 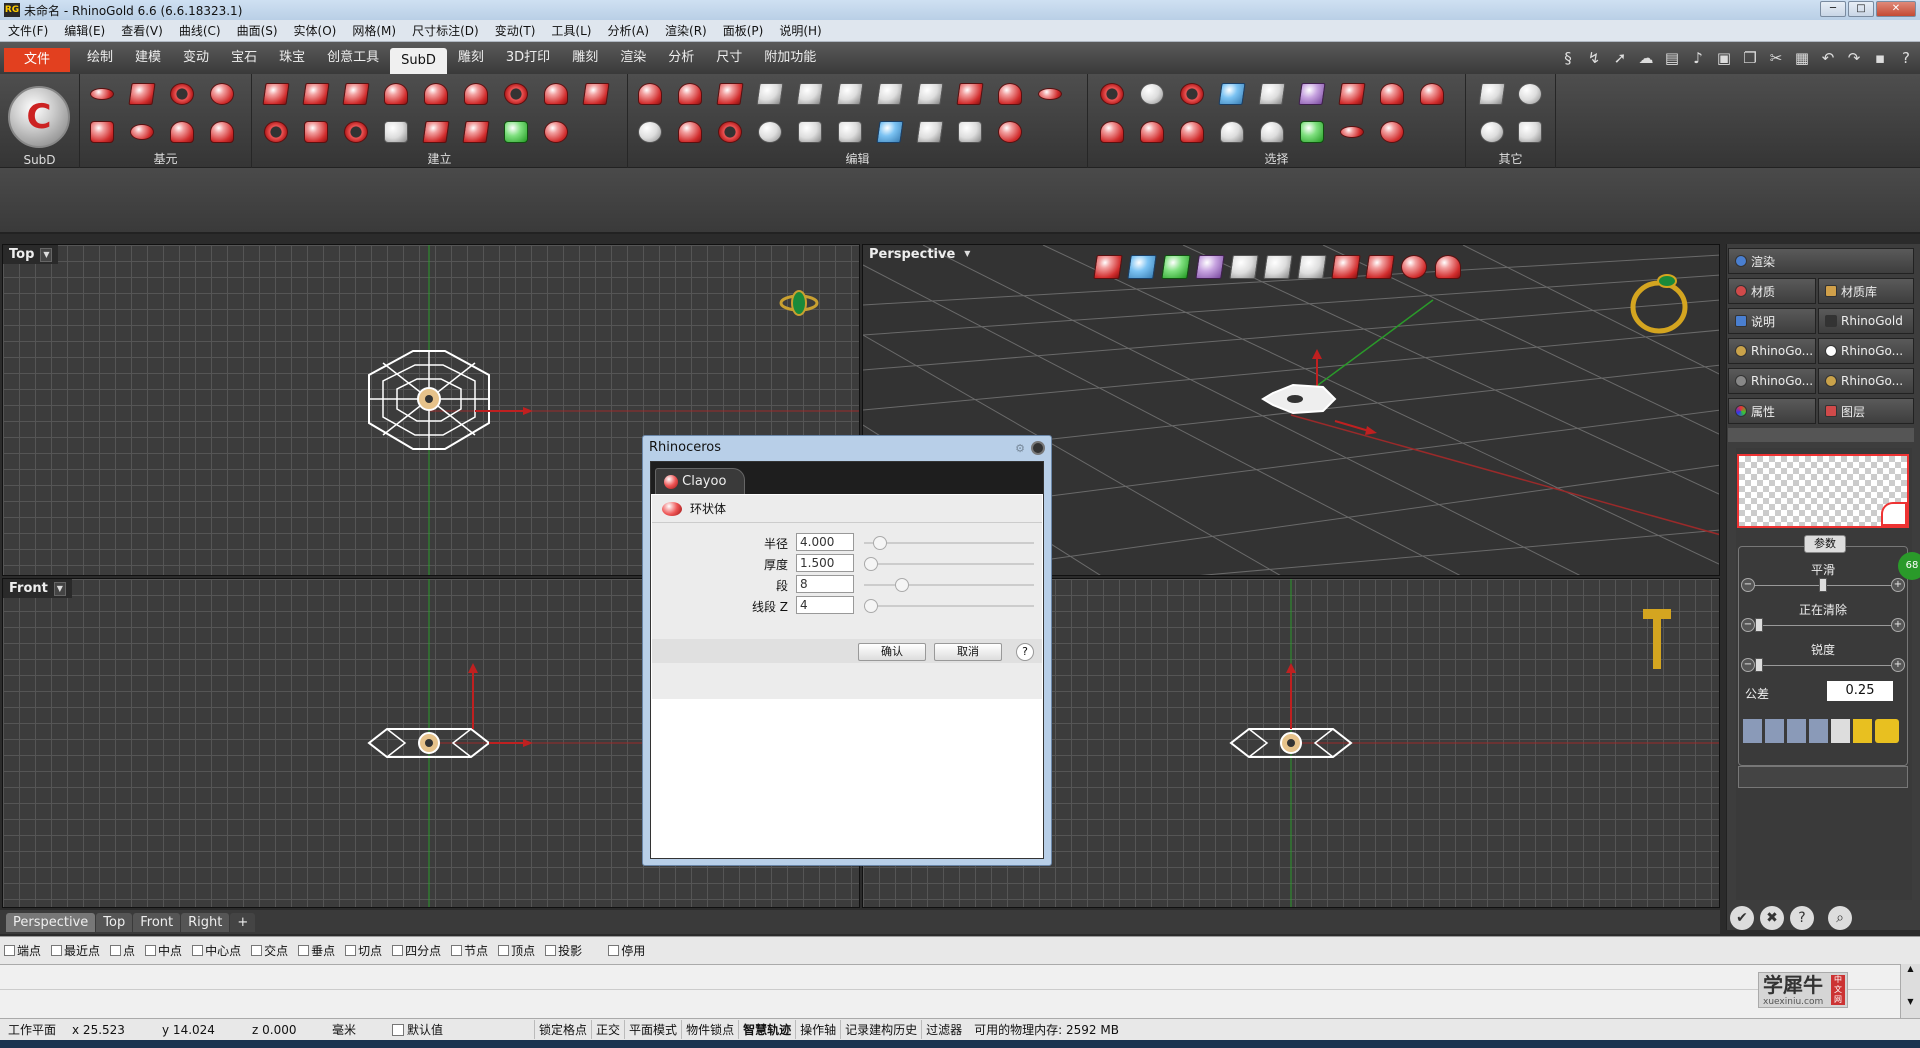 I want to click on cube-face-icon, so click(x=1244, y=267).